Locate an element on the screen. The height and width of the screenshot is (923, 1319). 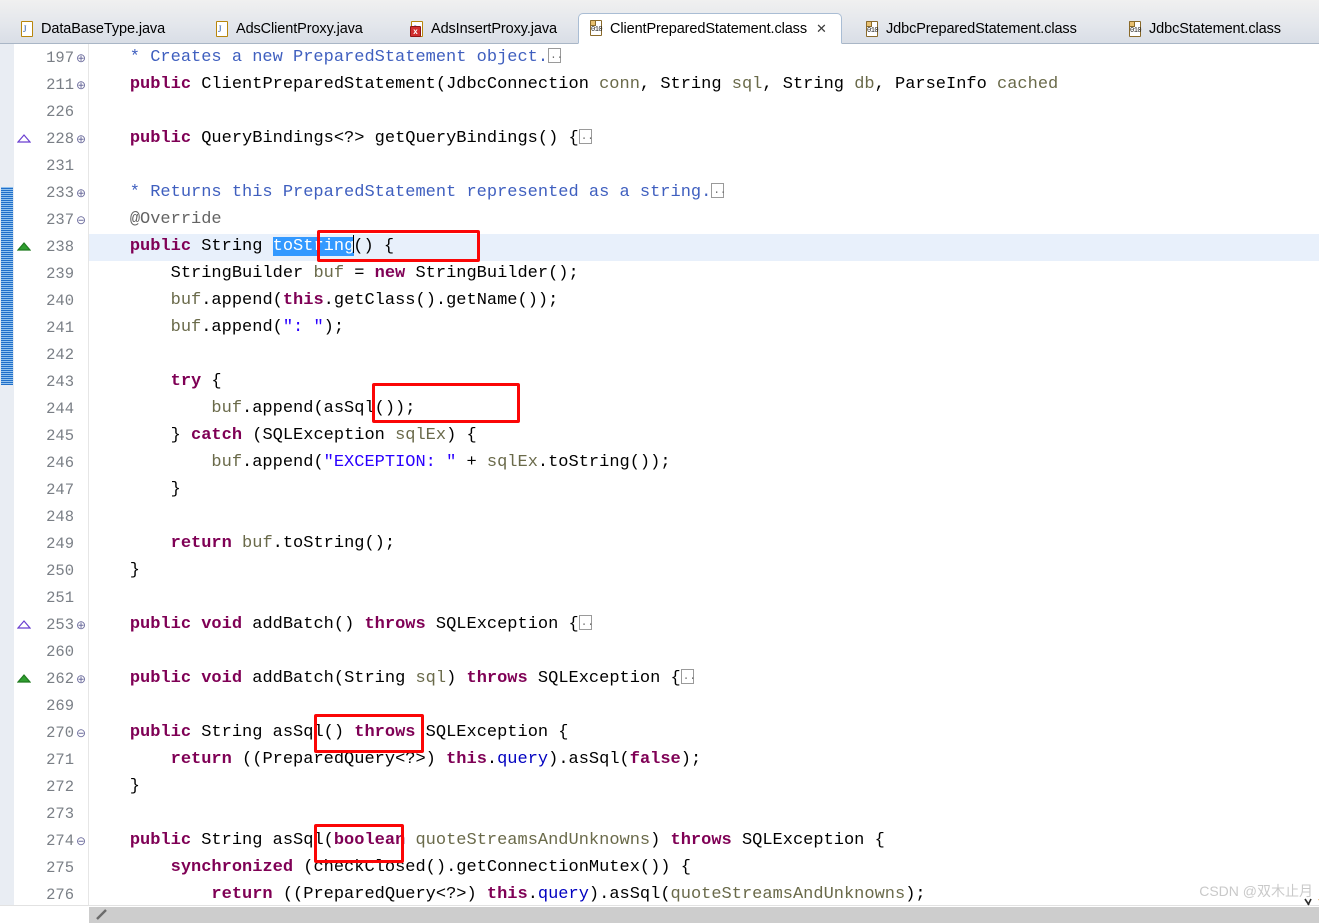
editor-tab-label: JdbcPreparedStatement.class is located at coordinates (981, 29).